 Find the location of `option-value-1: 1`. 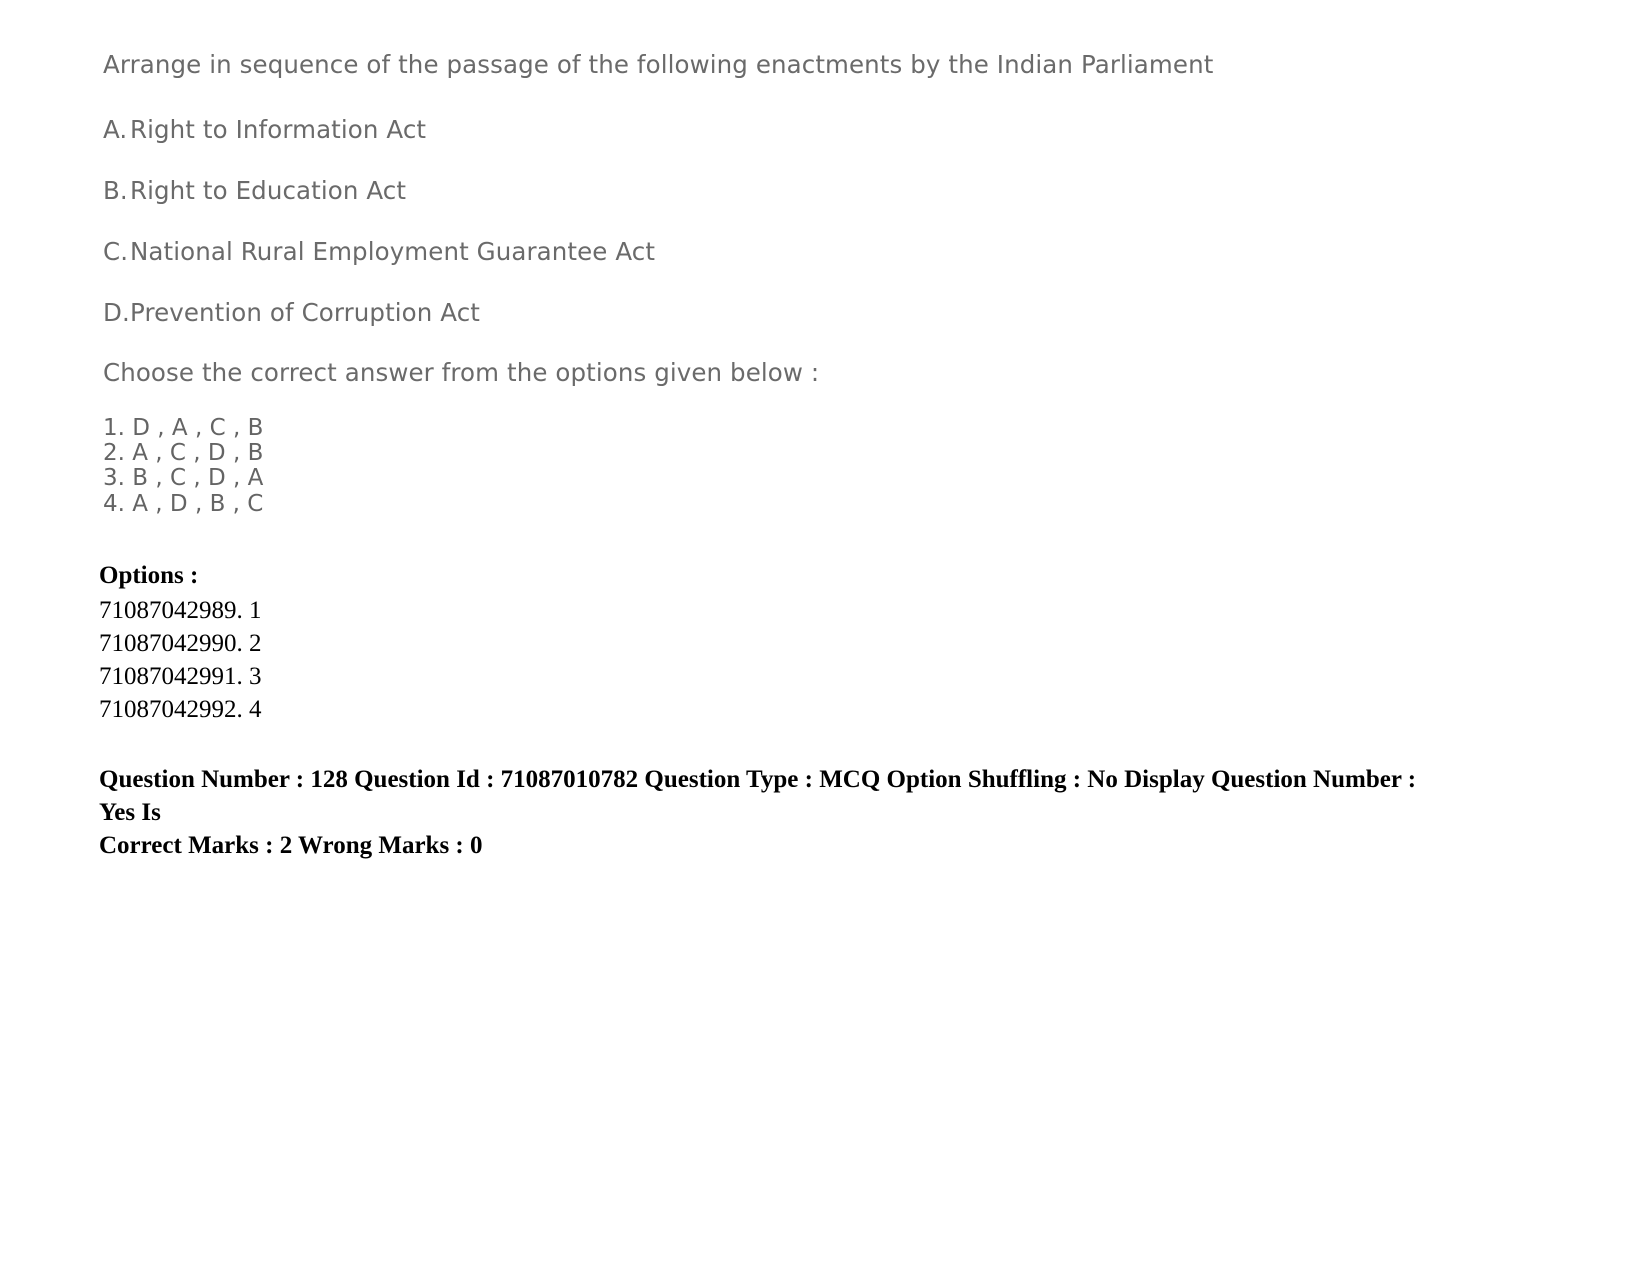

option-value-1: 1 is located at coordinates (255, 610).